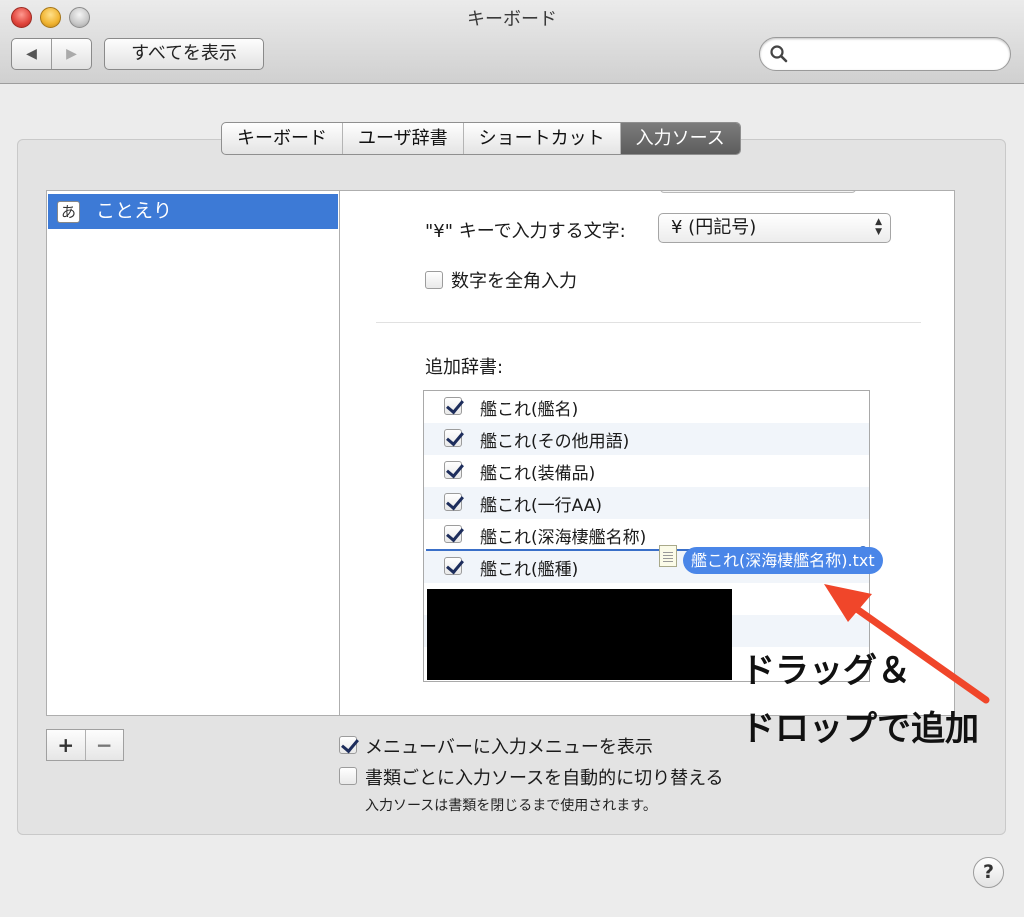 Image resolution: width=1024 pixels, height=917 pixels. Describe the element at coordinates (860, 700) in the screenshot. I see `annotation-text: ドラッグ＆ ドロップで追加` at that location.